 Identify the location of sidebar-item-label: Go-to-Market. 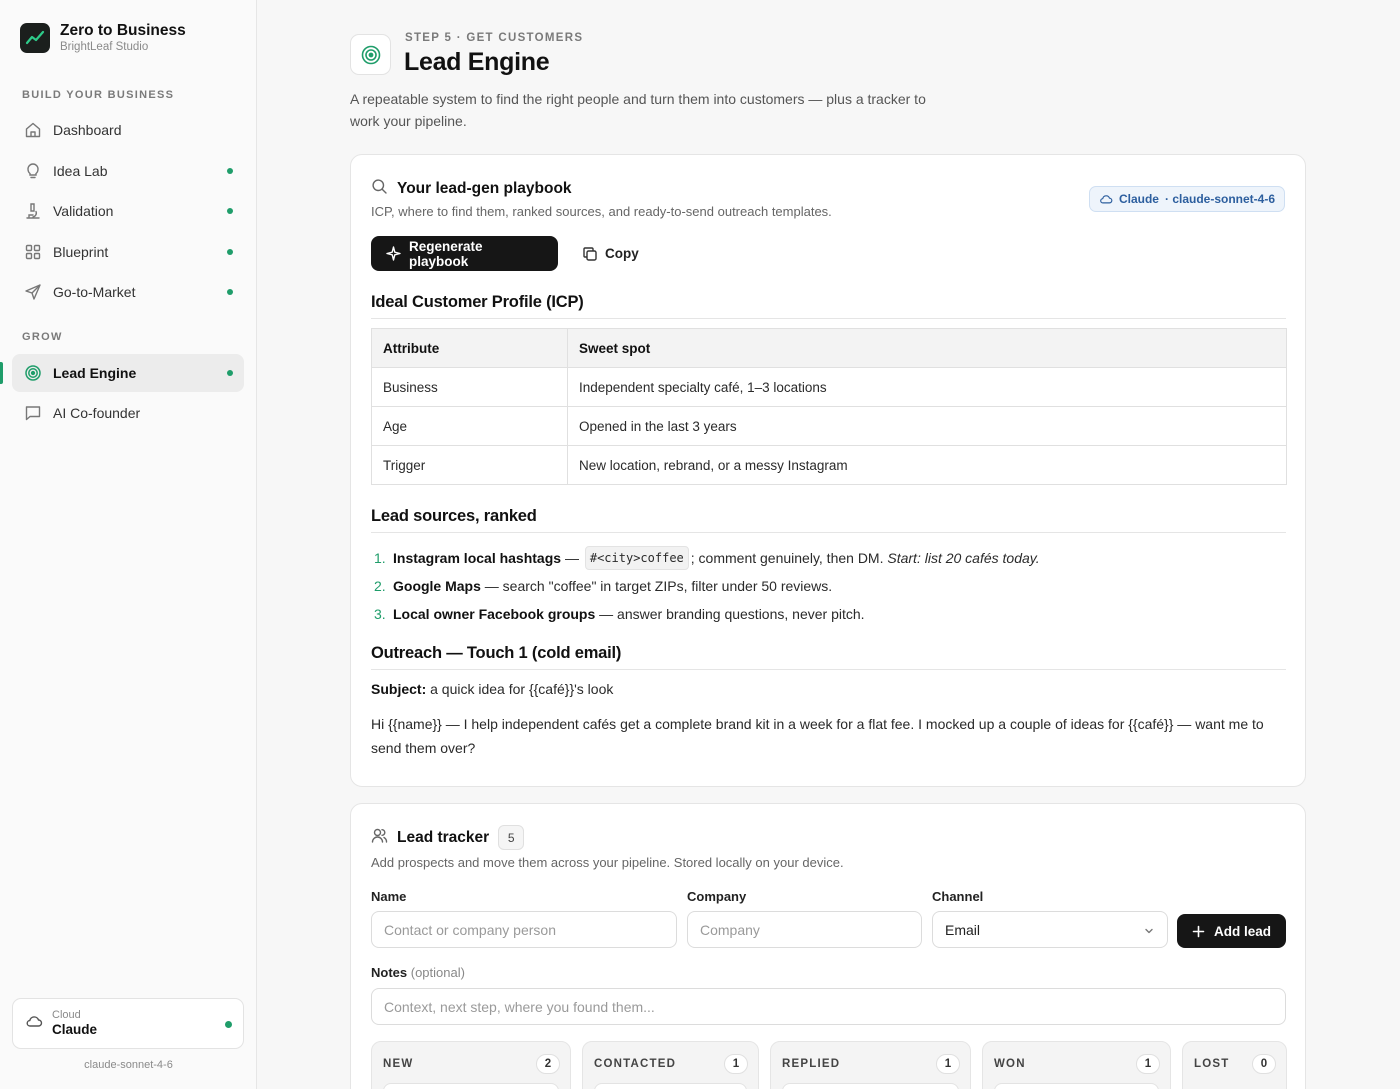
(94, 292).